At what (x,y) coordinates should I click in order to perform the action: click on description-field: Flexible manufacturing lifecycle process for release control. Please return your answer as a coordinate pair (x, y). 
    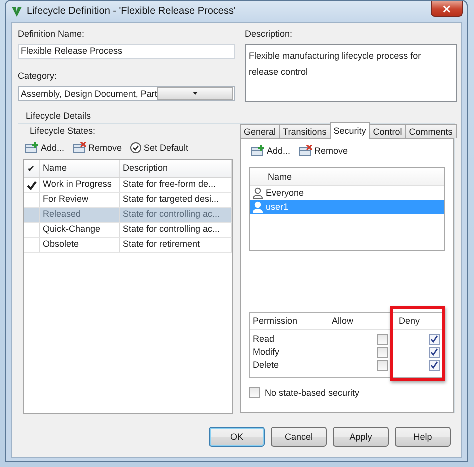
    Looking at the image, I should click on (351, 73).